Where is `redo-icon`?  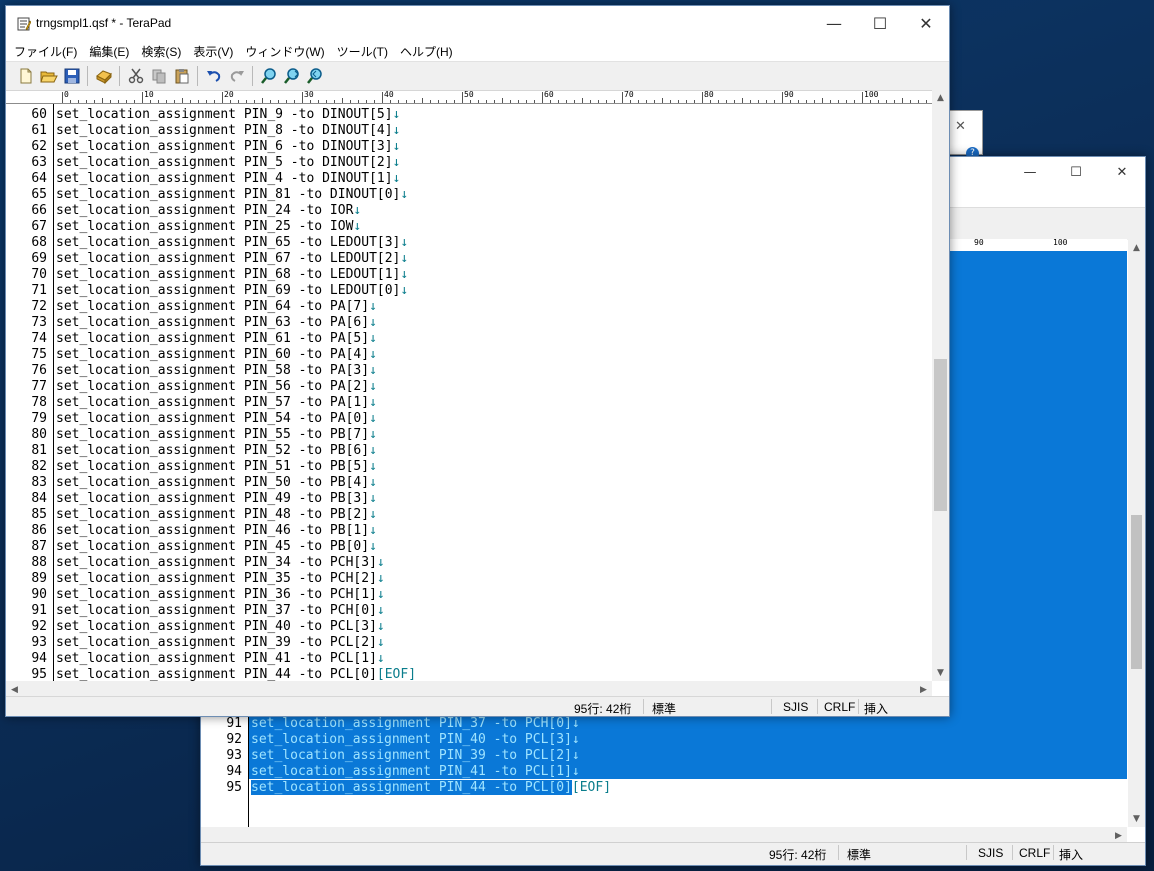
redo-icon is located at coordinates (236, 76).